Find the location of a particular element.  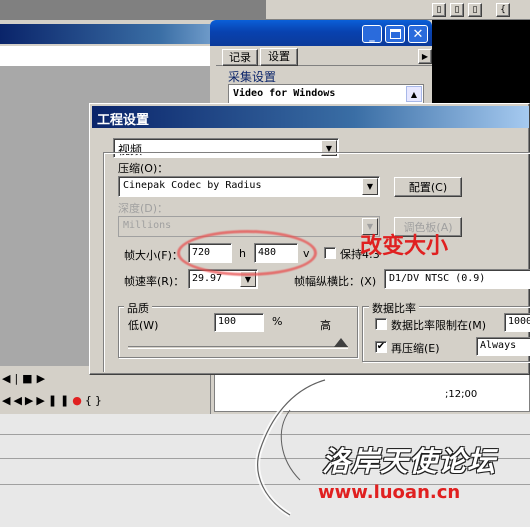

play-icon: ▶ is located at coordinates (43, 378).